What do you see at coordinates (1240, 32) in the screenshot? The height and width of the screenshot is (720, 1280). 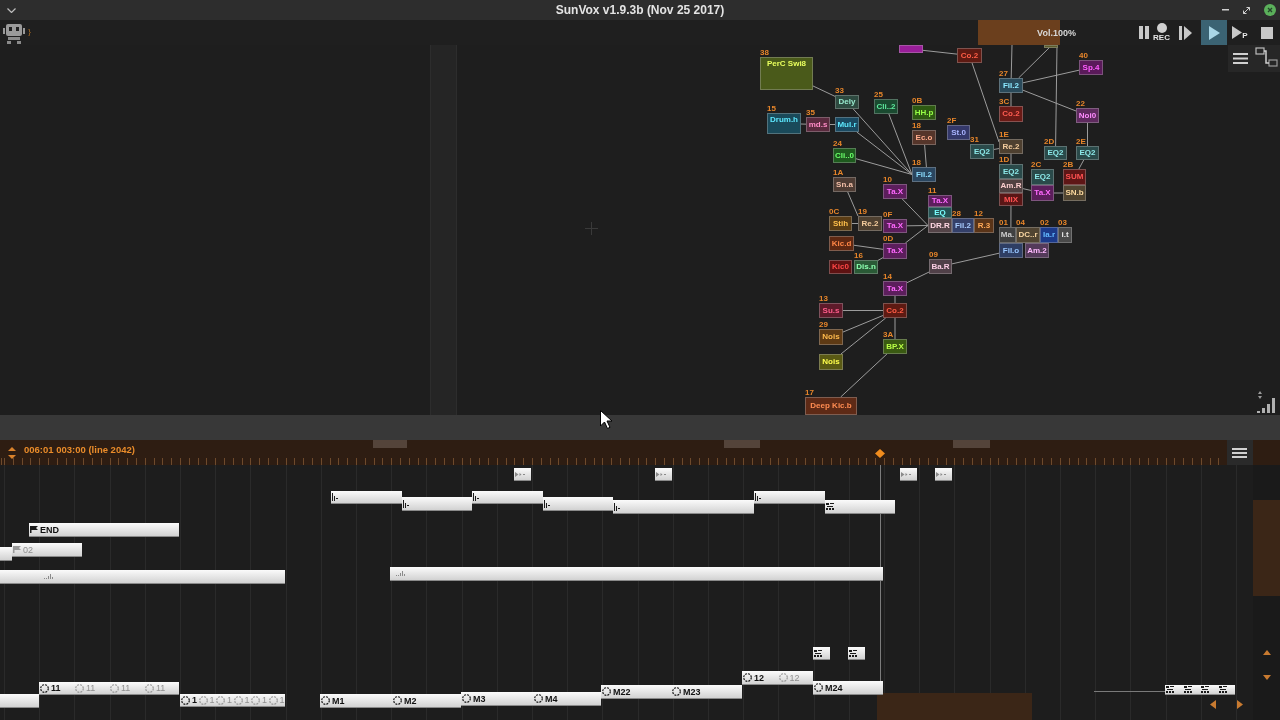 I see `play-pattern-button: P` at bounding box center [1240, 32].